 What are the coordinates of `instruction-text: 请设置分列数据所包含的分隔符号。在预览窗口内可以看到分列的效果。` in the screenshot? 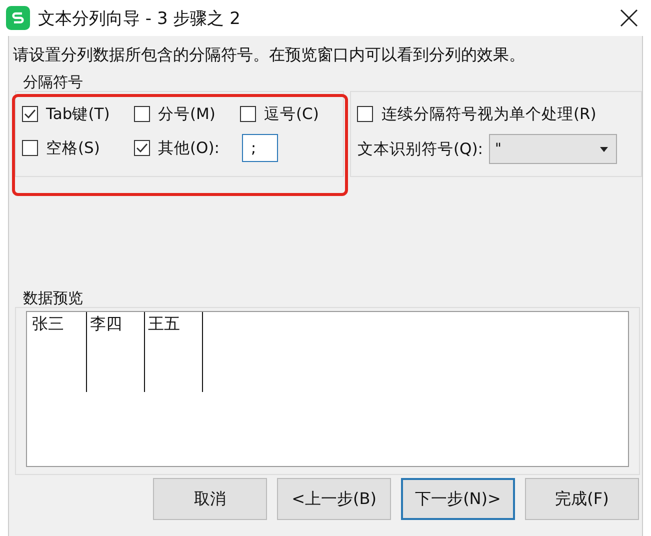 It's located at (269, 55).